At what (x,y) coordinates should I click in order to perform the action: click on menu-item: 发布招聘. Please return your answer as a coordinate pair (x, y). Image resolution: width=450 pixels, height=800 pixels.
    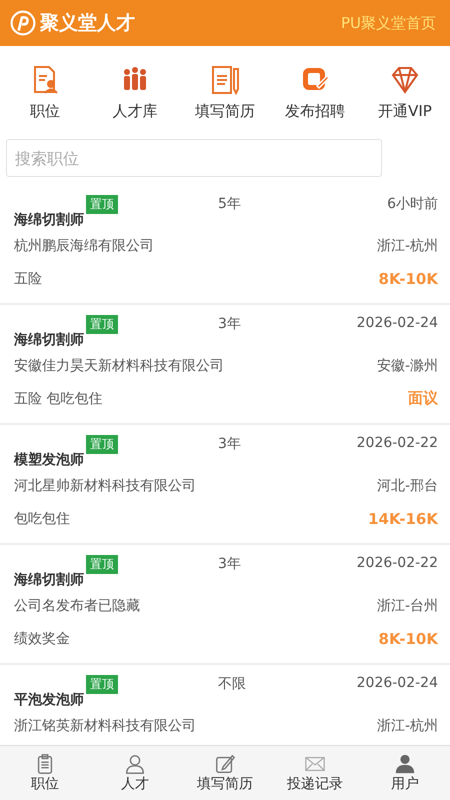
    Looking at the image, I should click on (315, 92).